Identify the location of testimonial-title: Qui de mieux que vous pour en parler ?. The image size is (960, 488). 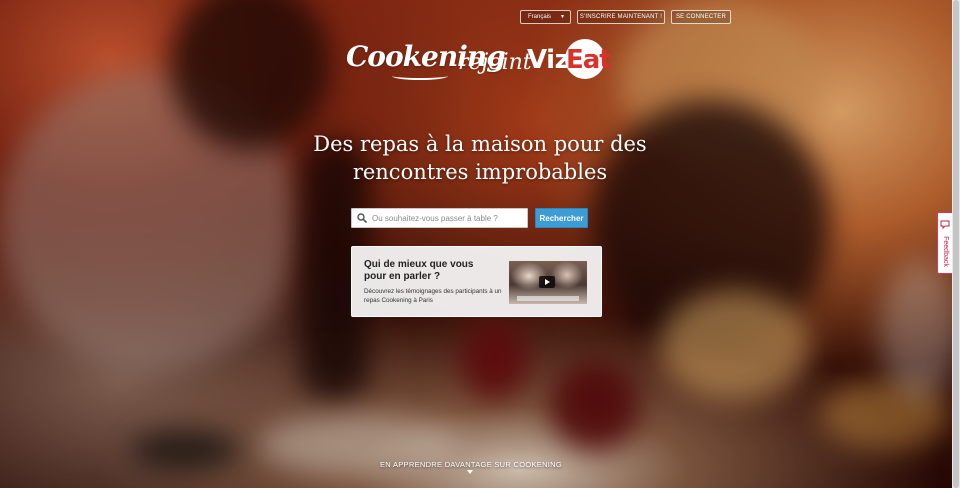
(419, 270).